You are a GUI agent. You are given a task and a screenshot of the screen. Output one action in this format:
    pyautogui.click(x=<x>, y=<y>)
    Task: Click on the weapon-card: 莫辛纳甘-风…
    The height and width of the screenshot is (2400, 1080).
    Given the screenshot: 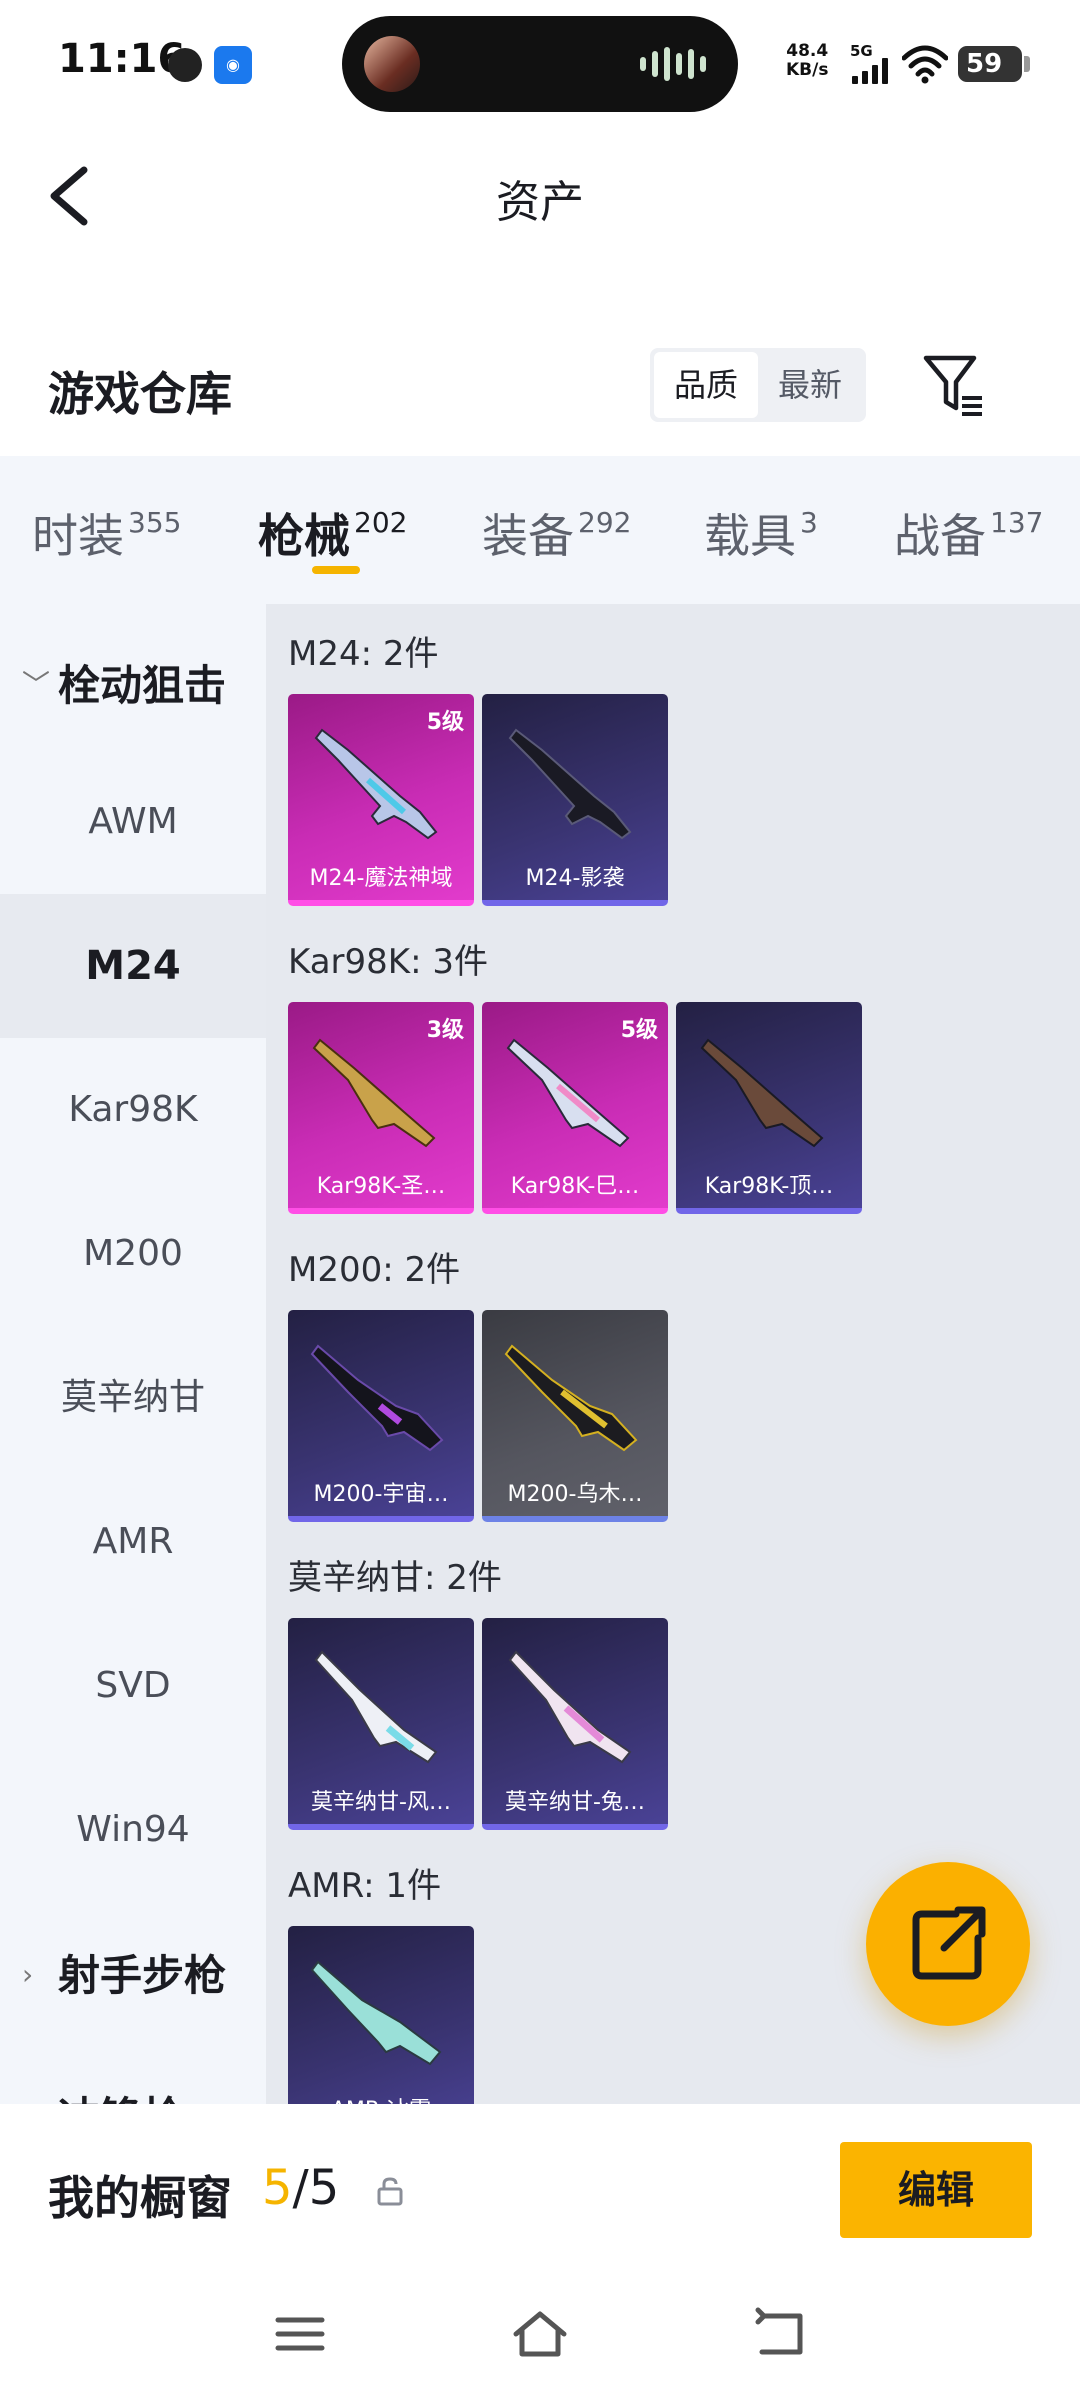 What is the action you would take?
    pyautogui.click(x=381, y=1724)
    